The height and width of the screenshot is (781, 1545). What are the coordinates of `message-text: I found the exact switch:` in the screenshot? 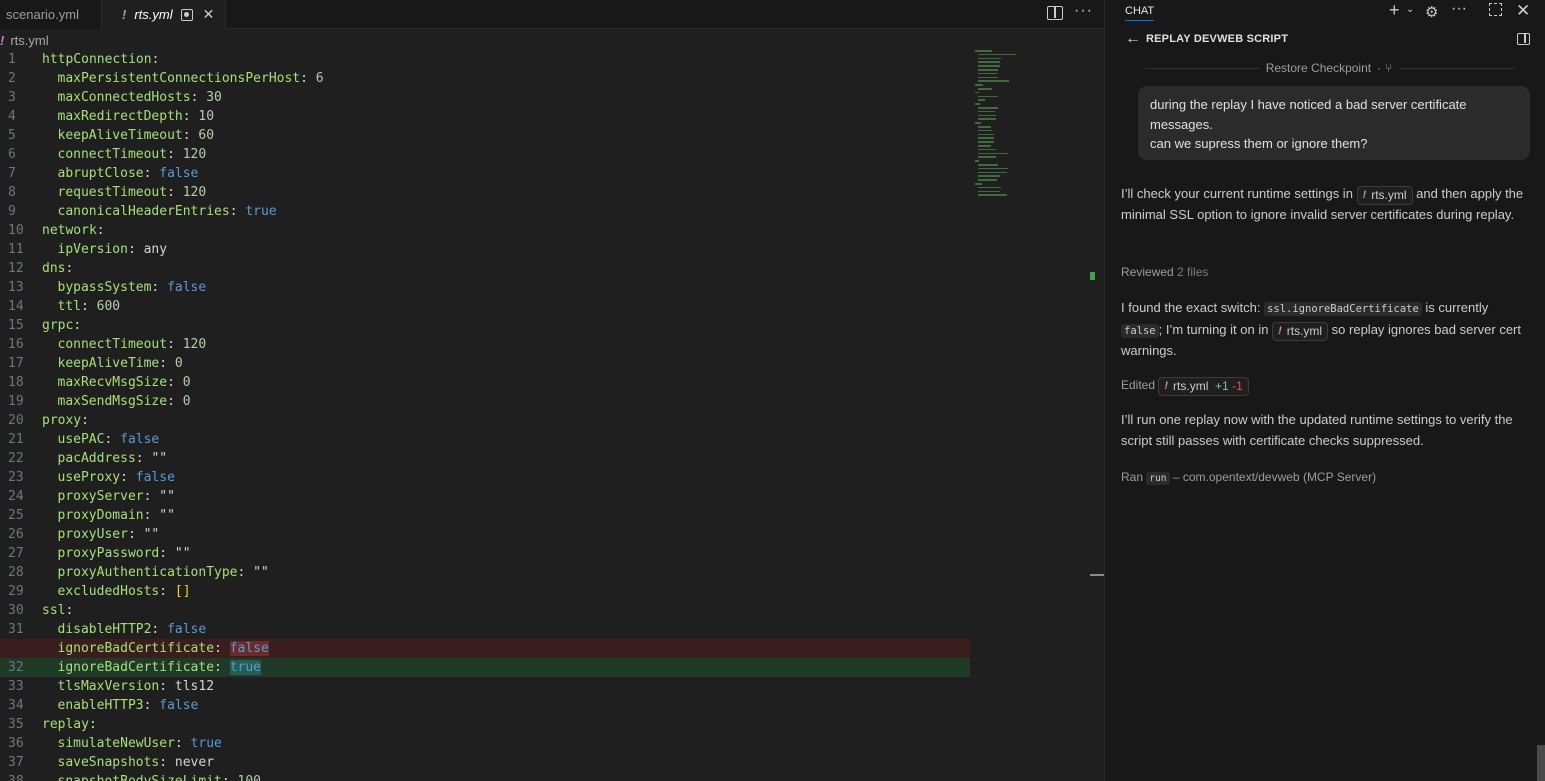 It's located at (1193, 307).